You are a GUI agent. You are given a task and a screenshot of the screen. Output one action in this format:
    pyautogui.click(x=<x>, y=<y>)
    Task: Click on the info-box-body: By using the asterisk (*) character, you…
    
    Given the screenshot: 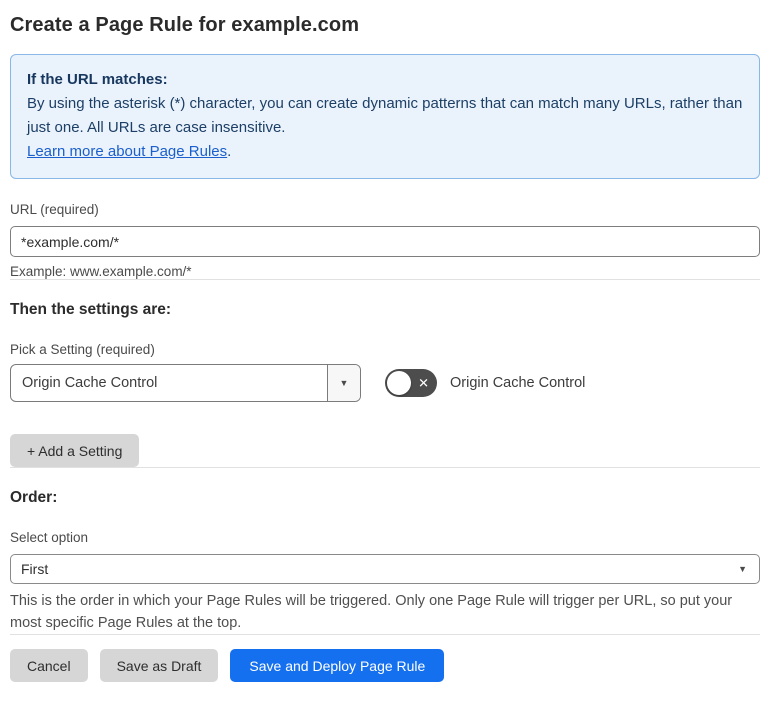 What is the action you would take?
    pyautogui.click(x=385, y=115)
    